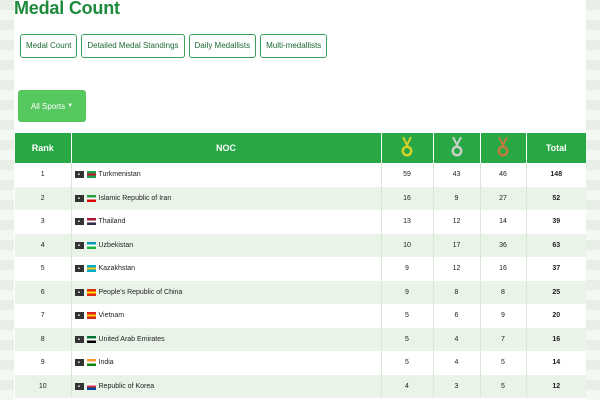 The height and width of the screenshot is (400, 600). What do you see at coordinates (67, 9) in the screenshot?
I see `page-title: Medal Count` at bounding box center [67, 9].